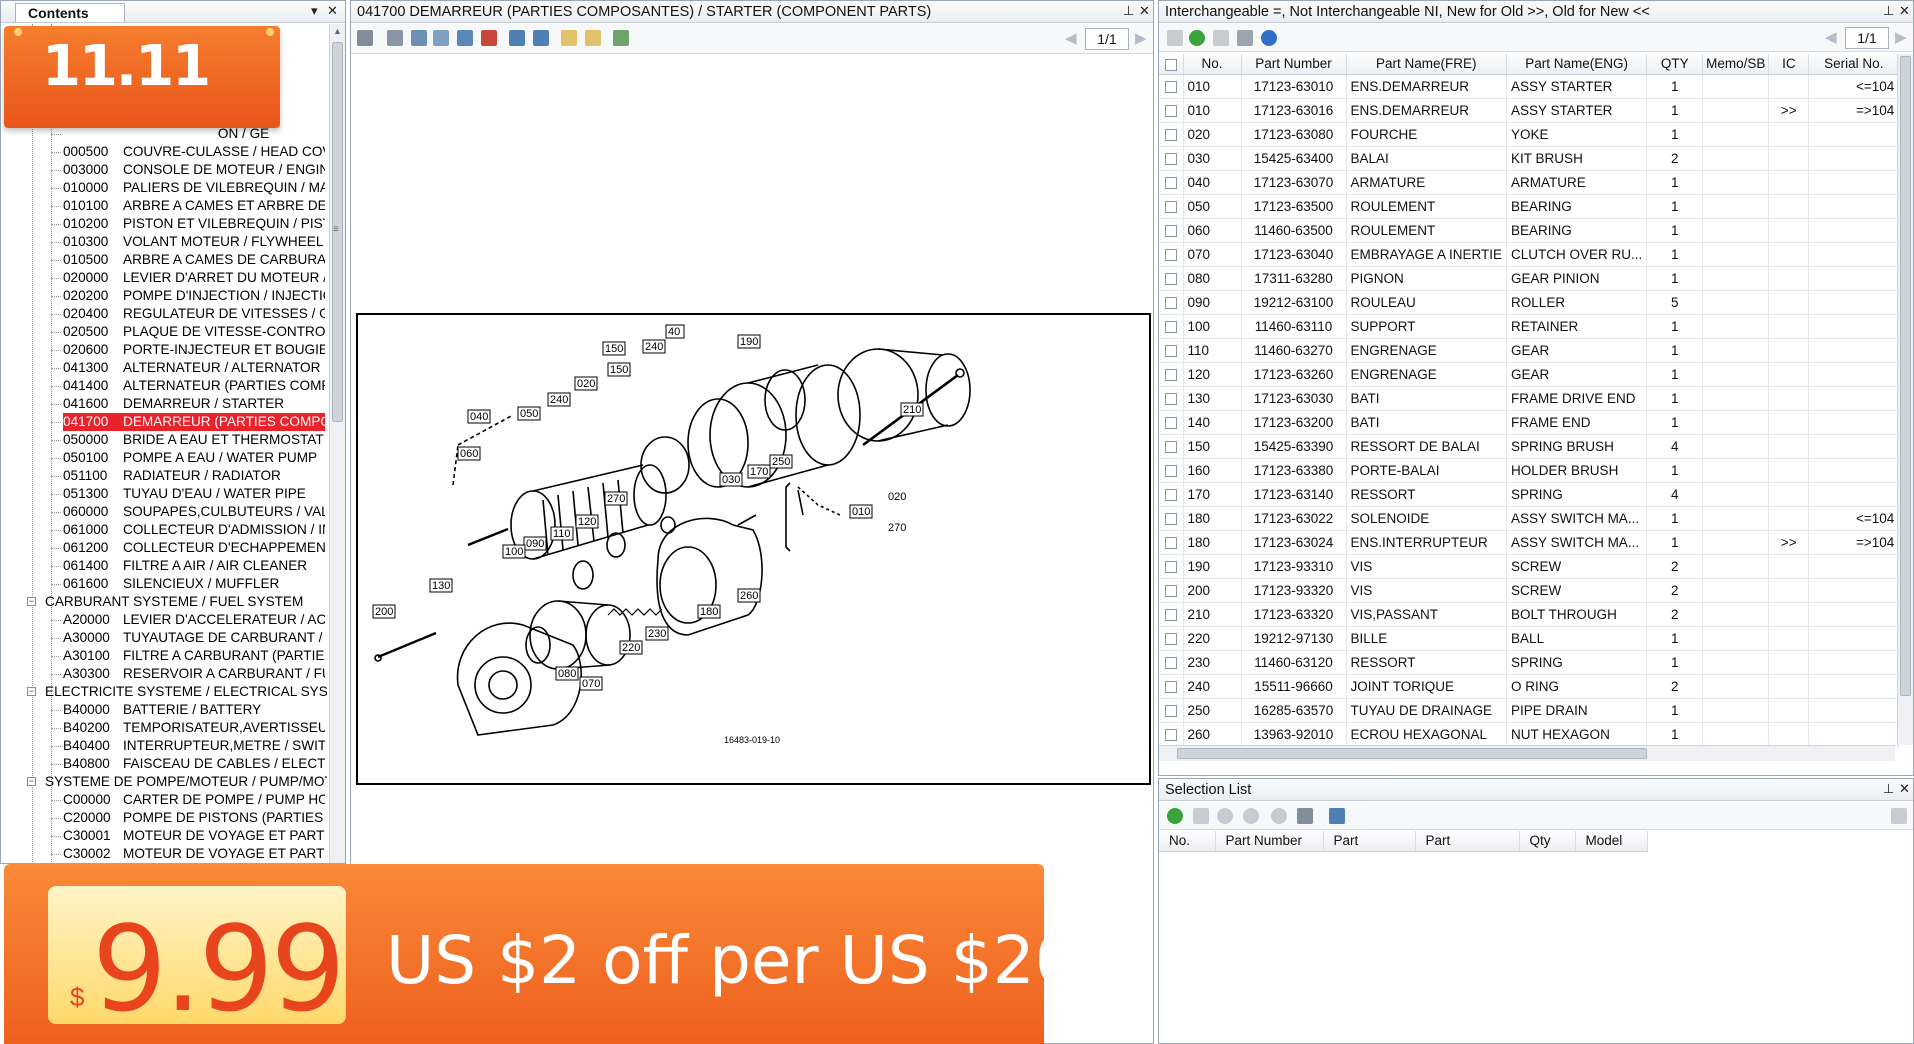  Describe the element at coordinates (194, 728) in the screenshot. I see `tree-item: B40200 TEMPORISATEUR,AVERTISSEUR` at that location.